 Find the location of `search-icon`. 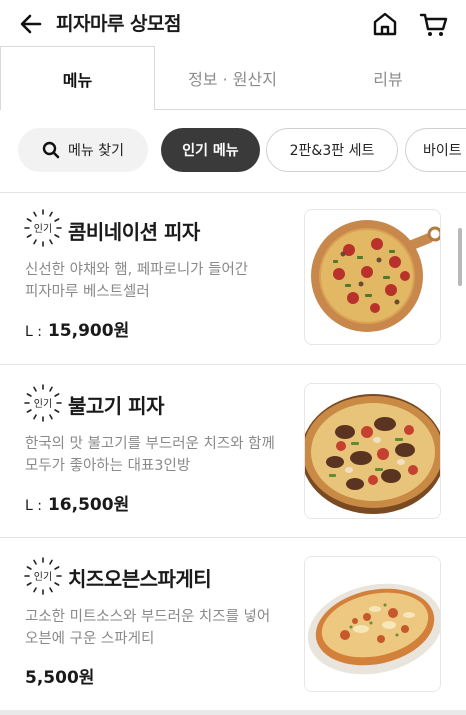

search-icon is located at coordinates (51, 150).